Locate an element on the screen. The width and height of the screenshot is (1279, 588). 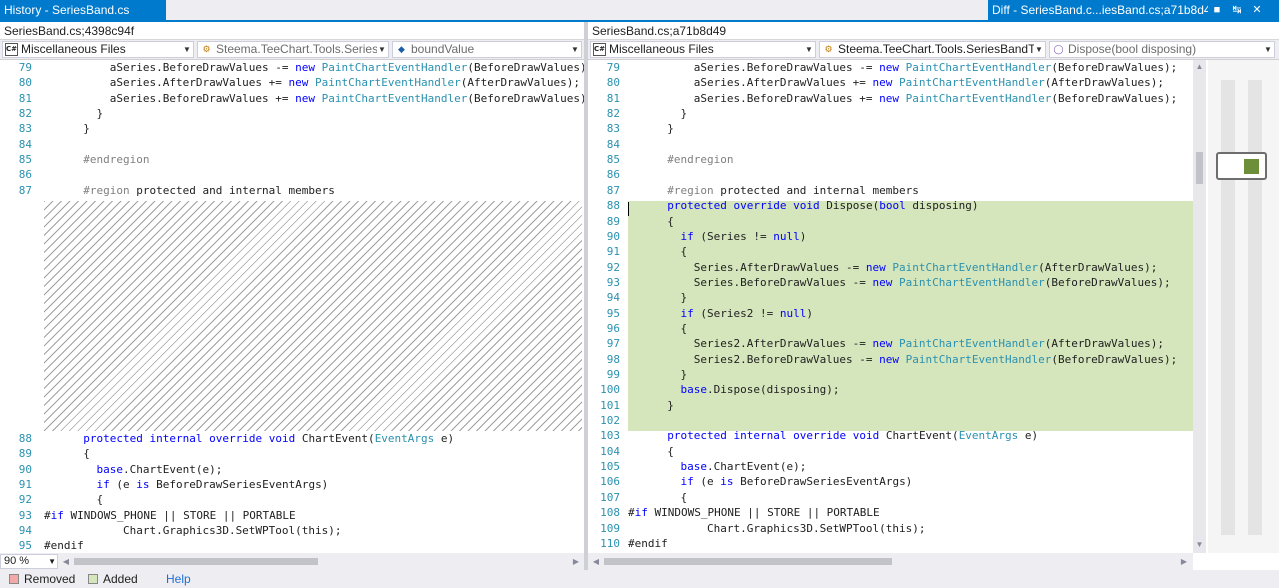
line-number: 86 is located at coordinates (25, 175).